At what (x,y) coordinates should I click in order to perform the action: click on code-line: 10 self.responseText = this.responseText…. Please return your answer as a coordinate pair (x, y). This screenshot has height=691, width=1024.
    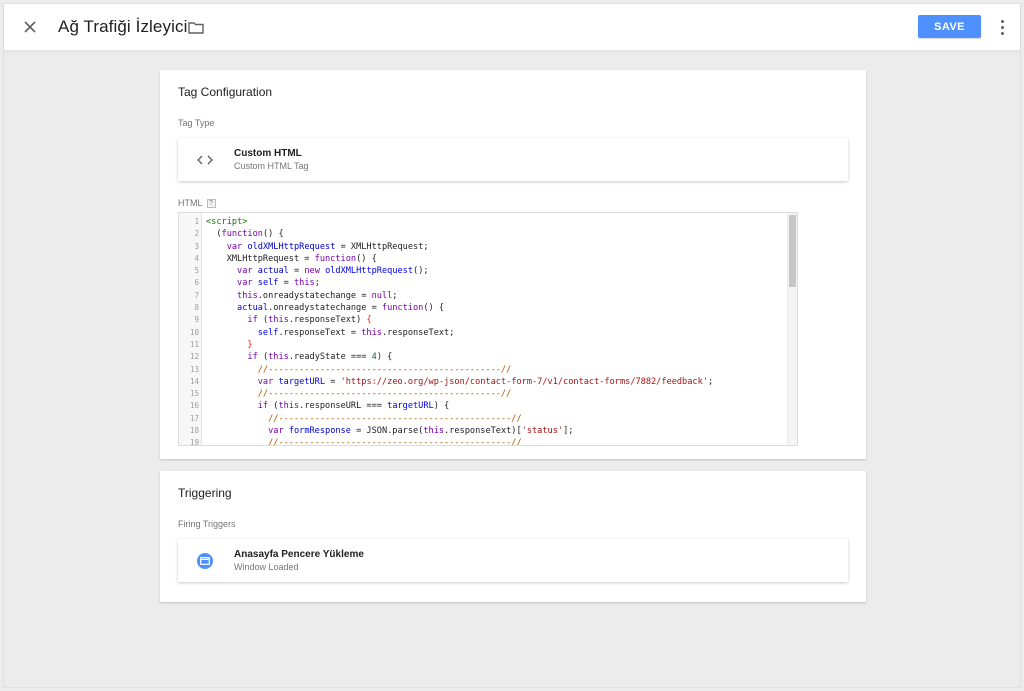
    Looking at the image, I should click on (483, 333).